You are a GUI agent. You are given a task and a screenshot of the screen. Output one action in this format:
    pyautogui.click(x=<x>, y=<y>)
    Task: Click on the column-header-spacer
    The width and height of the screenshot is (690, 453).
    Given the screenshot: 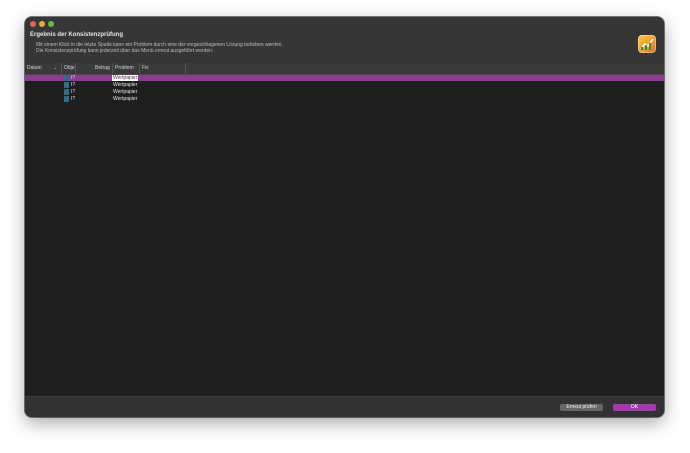 What is the action you would take?
    pyautogui.click(x=84, y=68)
    